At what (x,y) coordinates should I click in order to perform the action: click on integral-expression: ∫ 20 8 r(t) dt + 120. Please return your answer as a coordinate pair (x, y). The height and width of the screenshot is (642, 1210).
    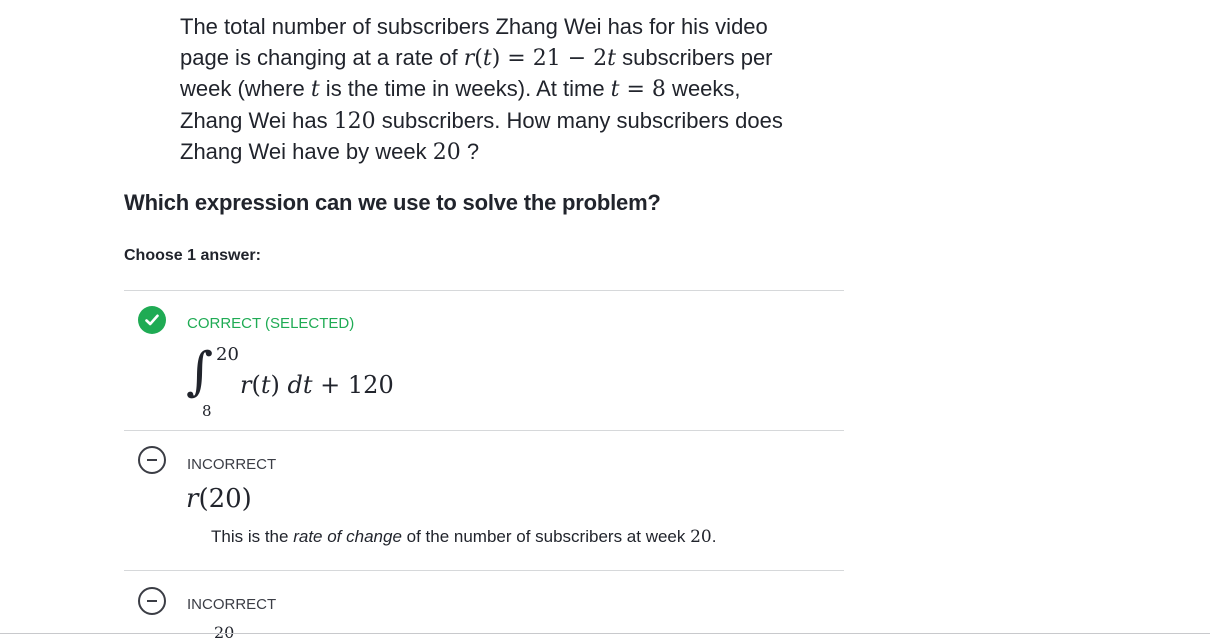
    Looking at the image, I should click on (306, 384).